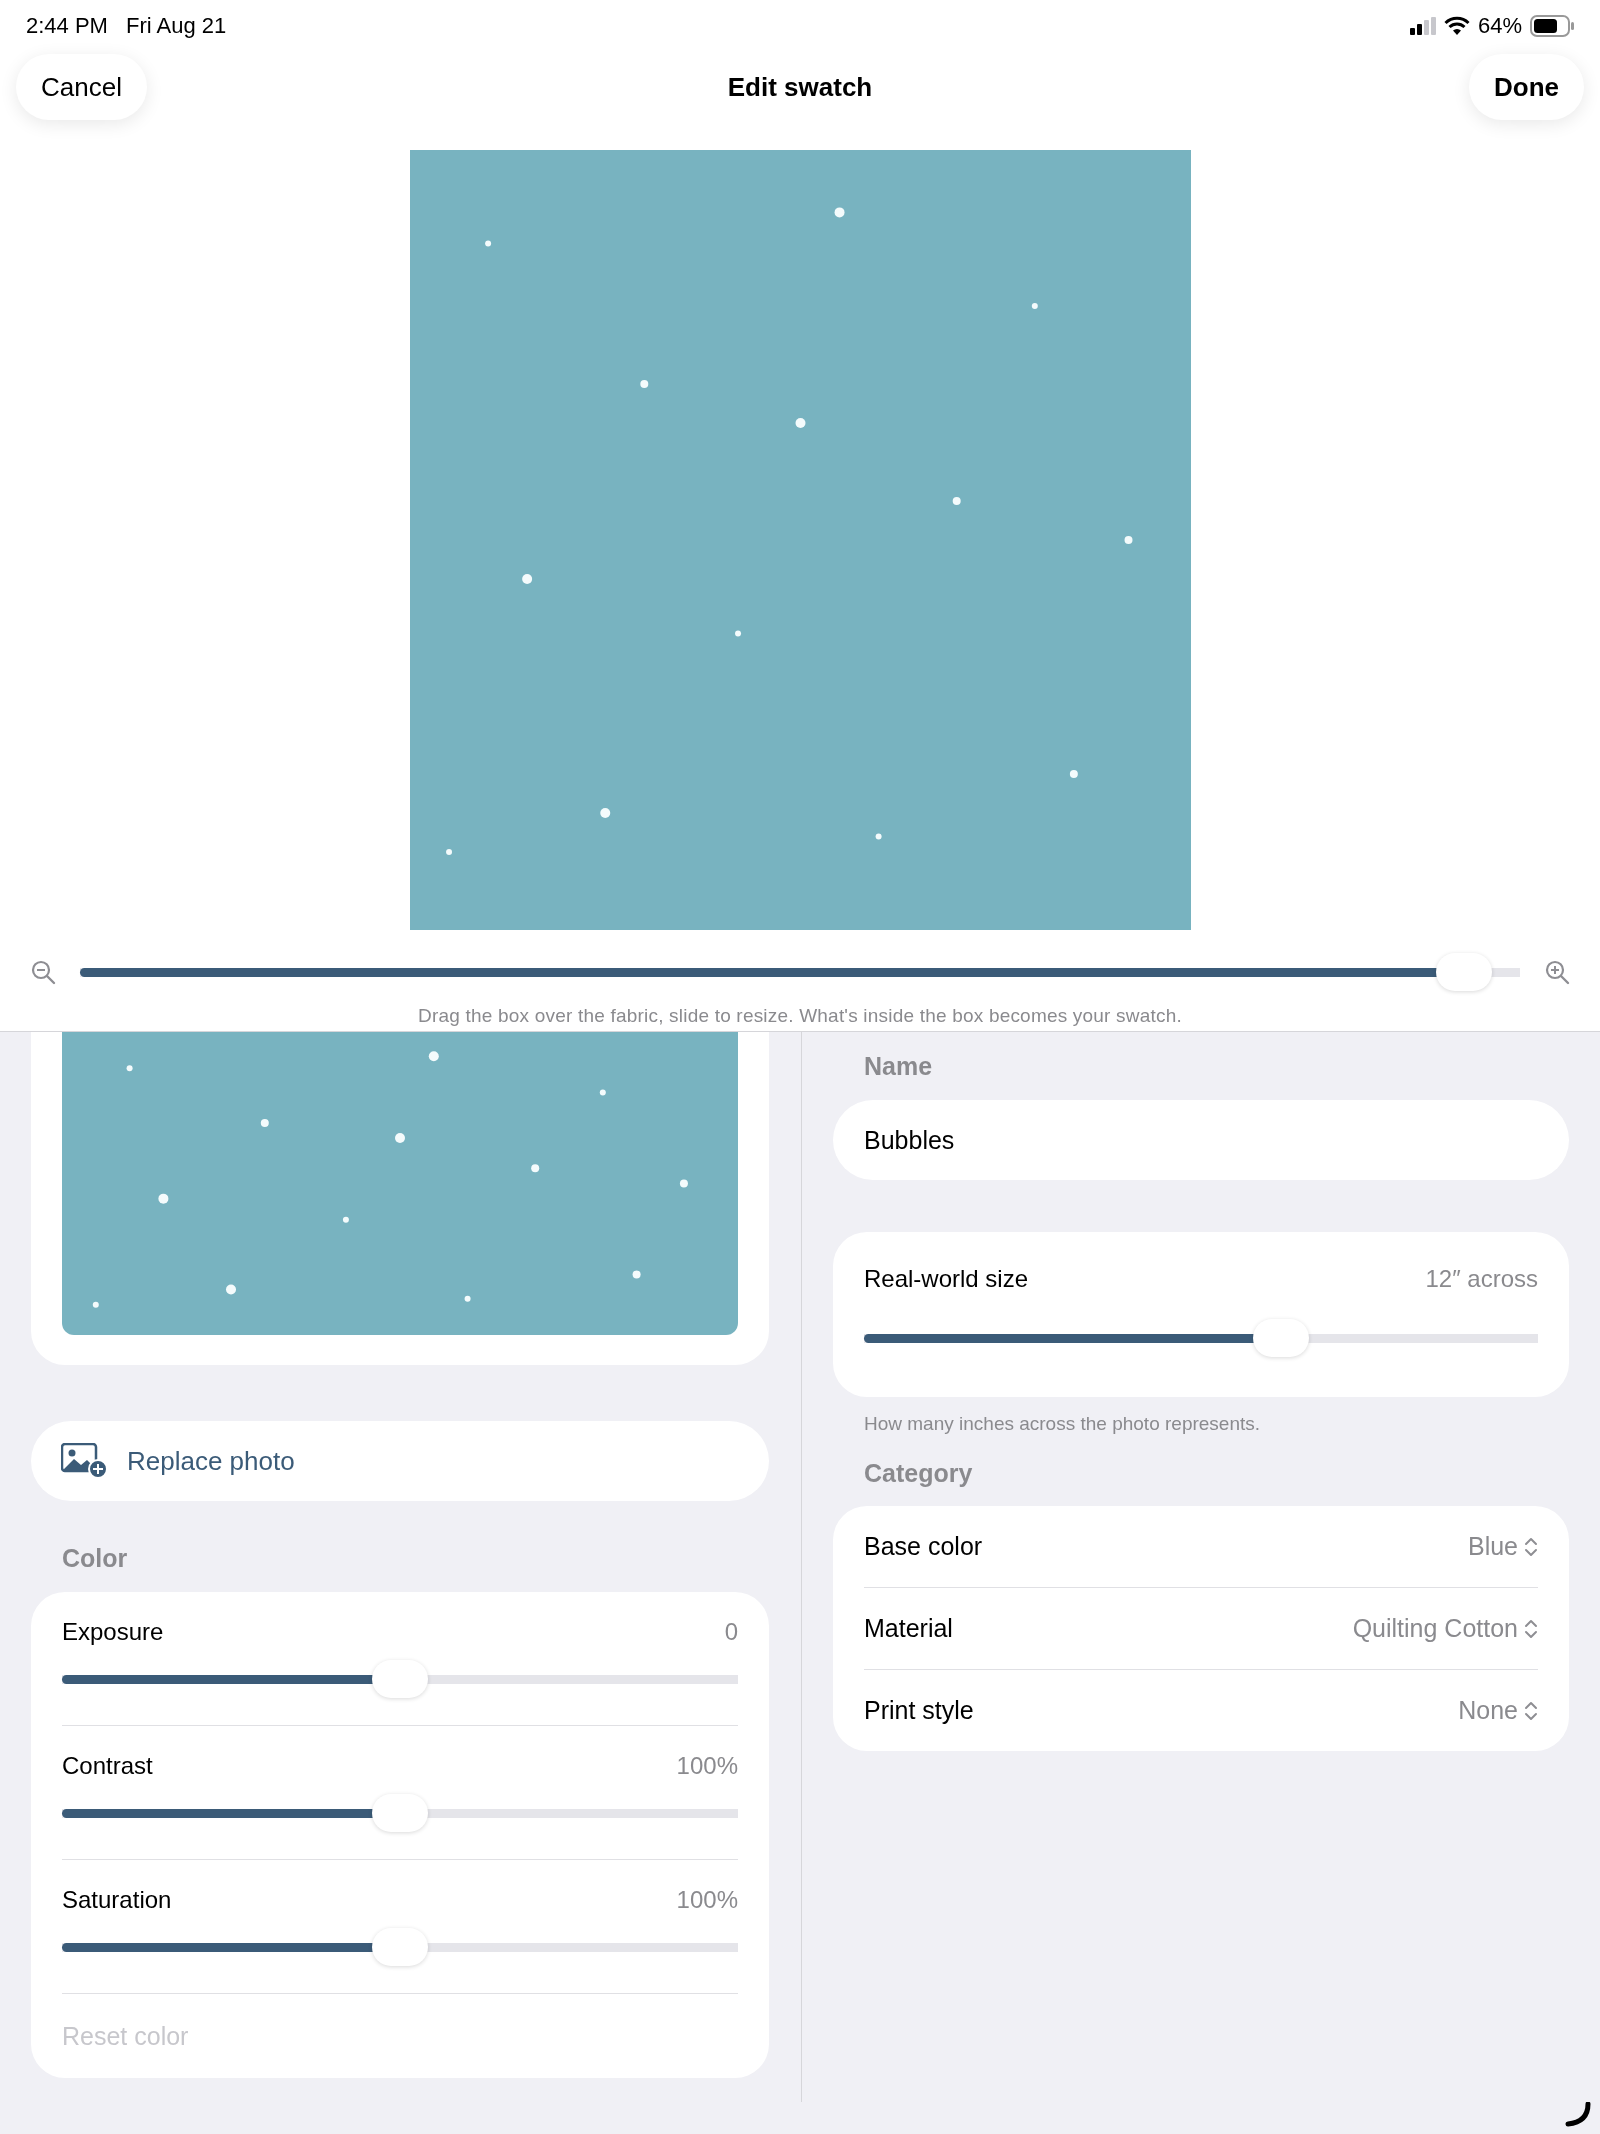 The width and height of the screenshot is (1600, 2134). I want to click on slider-label: Contrast, so click(107, 1766).